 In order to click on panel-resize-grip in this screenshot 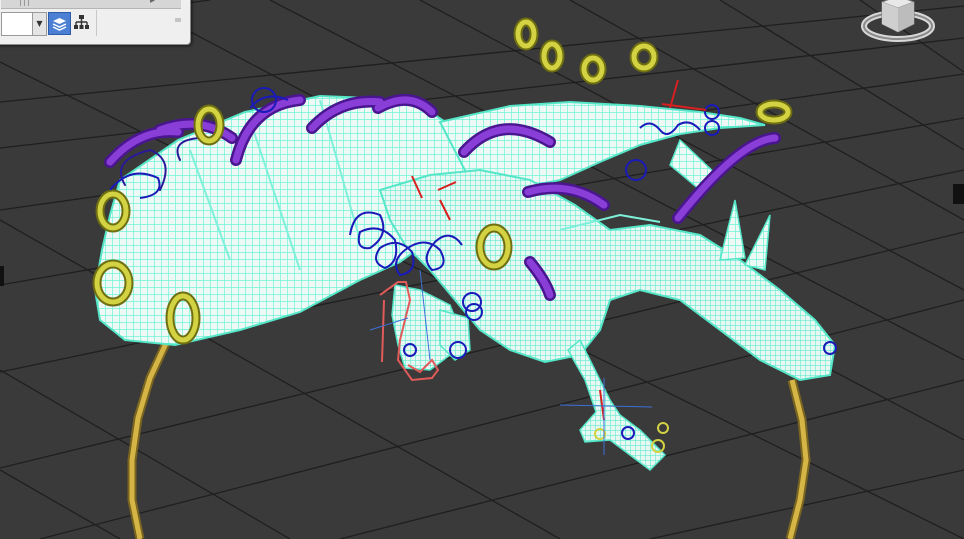, I will do `click(179, 15)`.